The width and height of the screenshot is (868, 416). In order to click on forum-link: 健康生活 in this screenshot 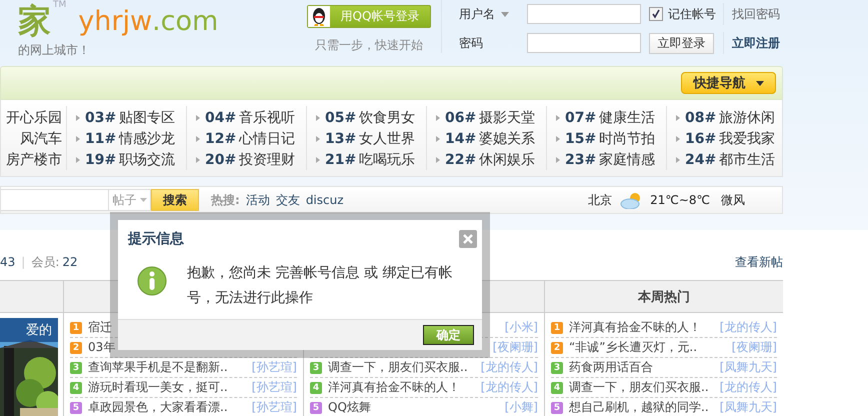, I will do `click(627, 117)`.